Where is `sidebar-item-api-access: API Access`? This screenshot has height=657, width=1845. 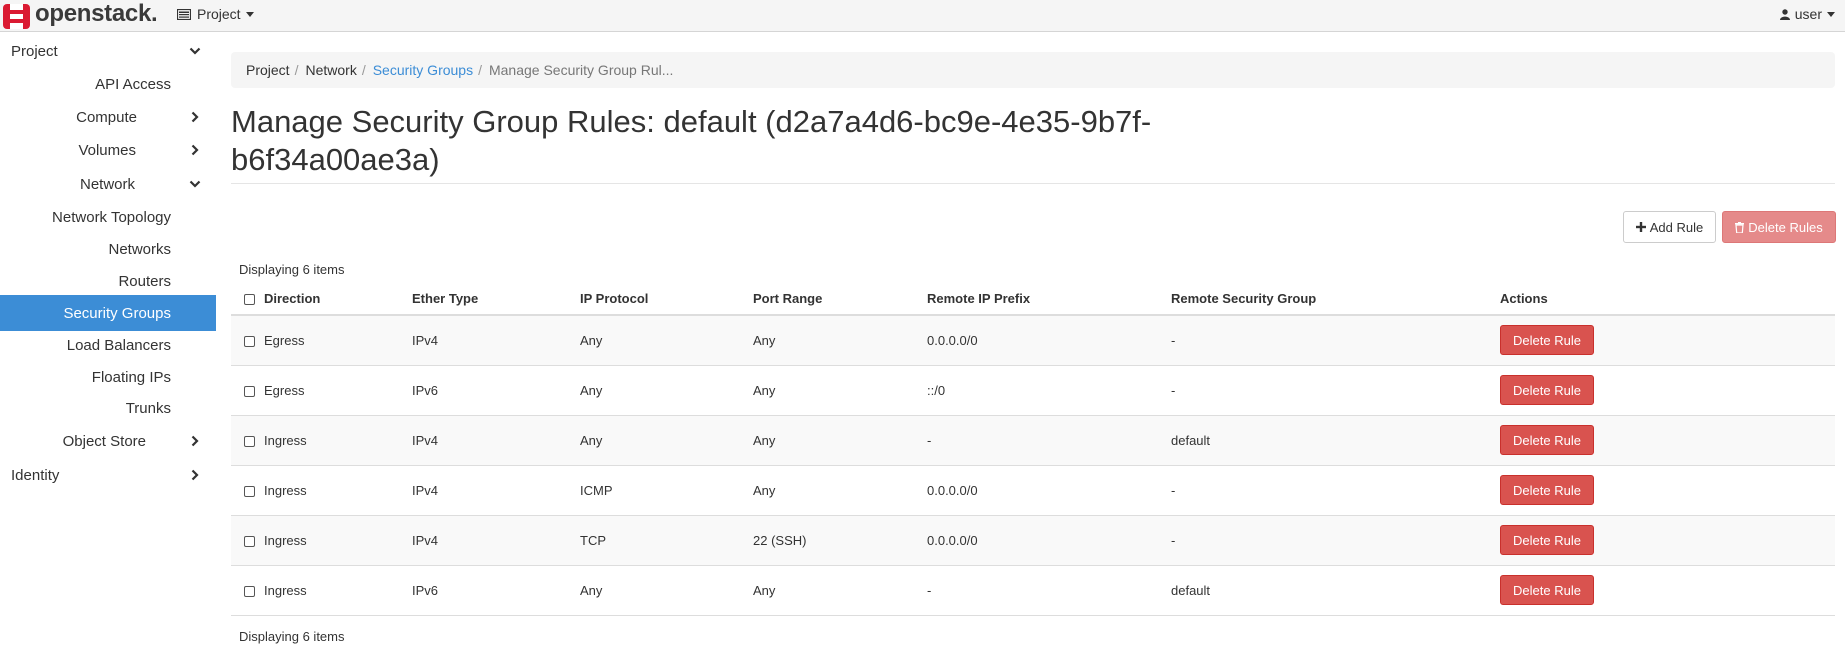
sidebar-item-api-access: API Access is located at coordinates (108, 84).